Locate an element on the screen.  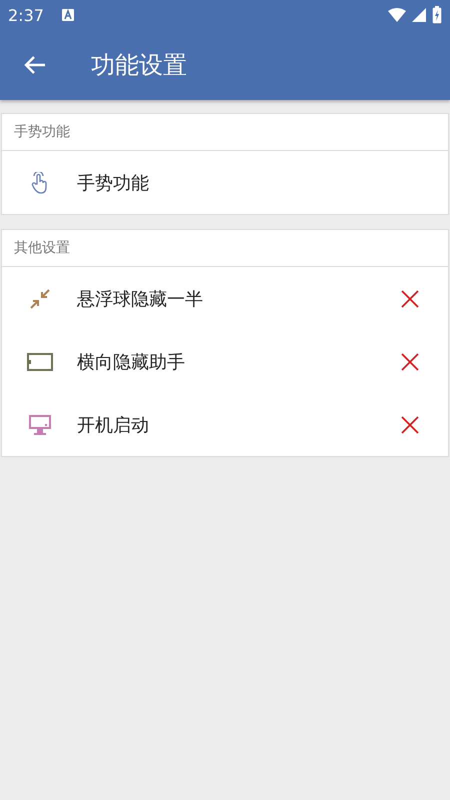
setting-label: 横向隐藏助手 is located at coordinates (131, 362).